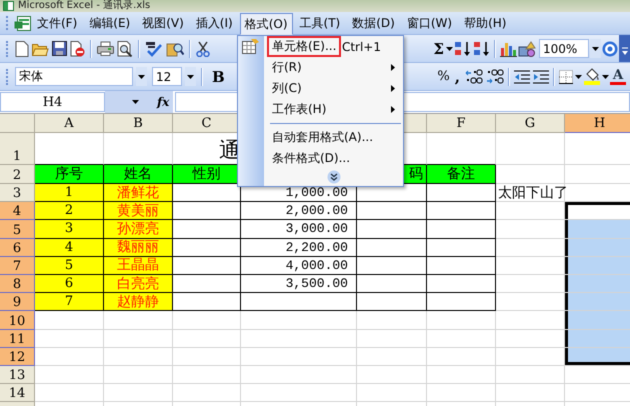 The width and height of the screenshot is (630, 406). I want to click on table-cell: 4, so click(69, 247).